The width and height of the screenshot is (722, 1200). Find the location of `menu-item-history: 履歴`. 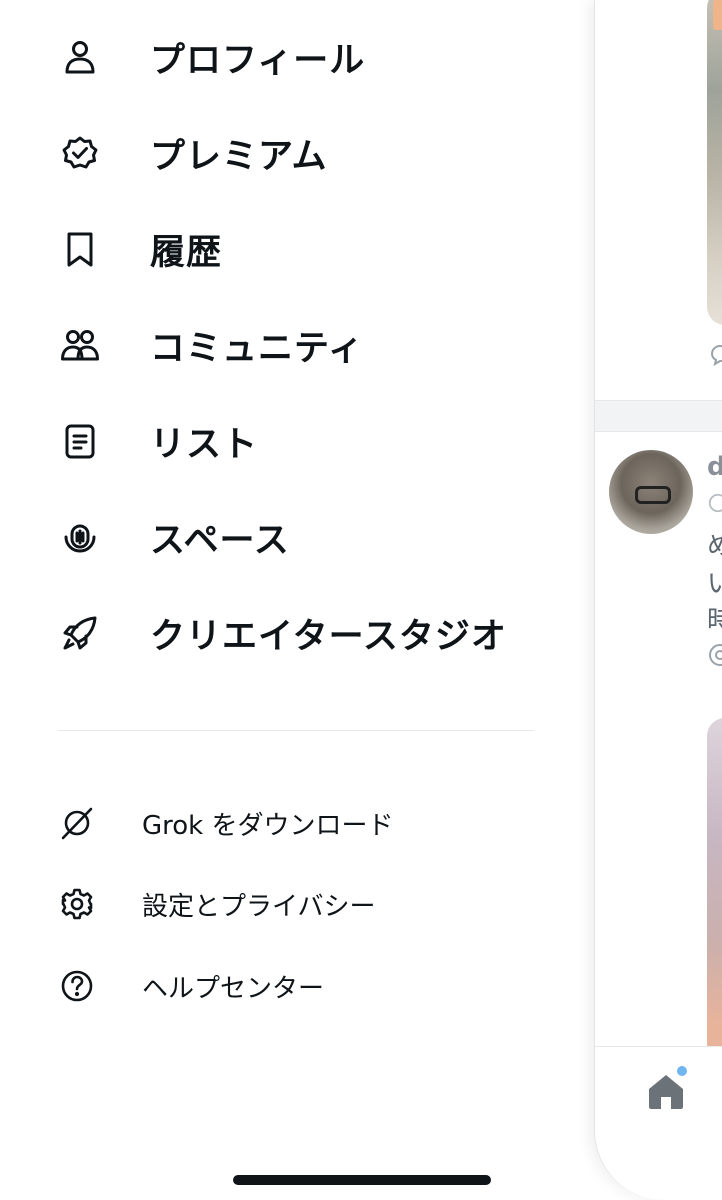

menu-item-history: 履歴 is located at coordinates (138, 249).